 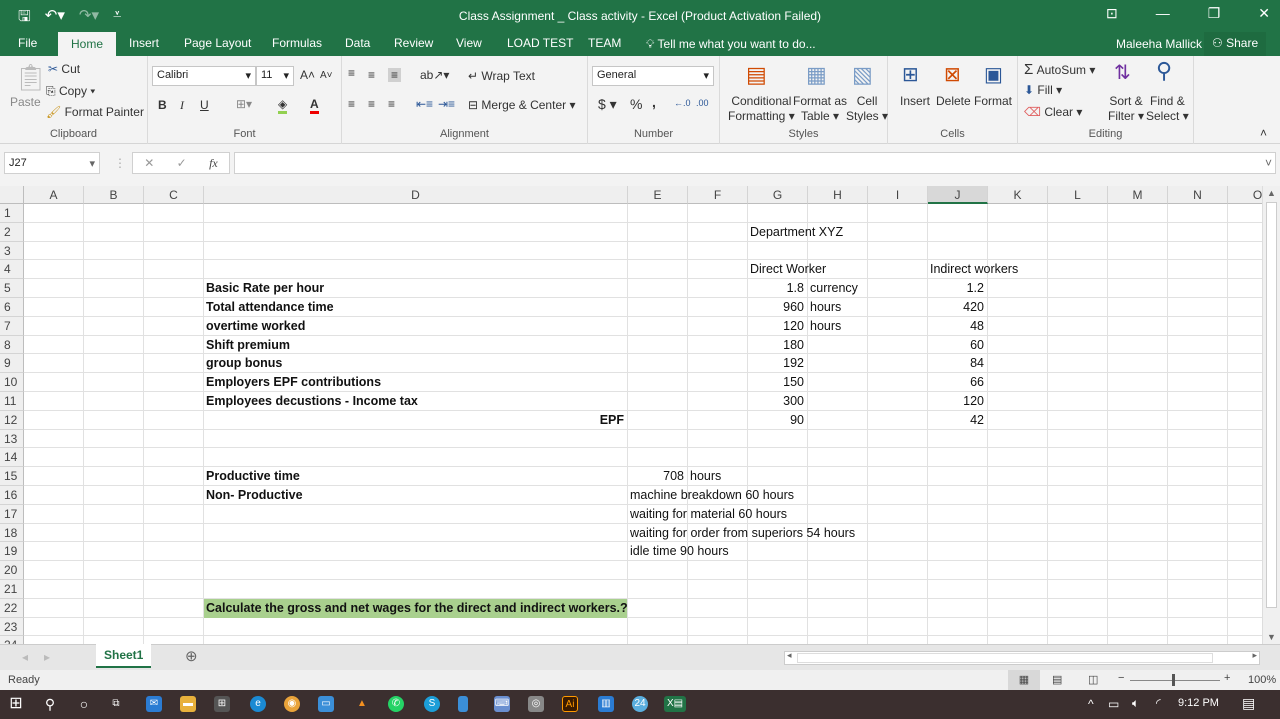 What do you see at coordinates (191, 656) in the screenshot?
I see `new-sheet-icon: ⊕` at bounding box center [191, 656].